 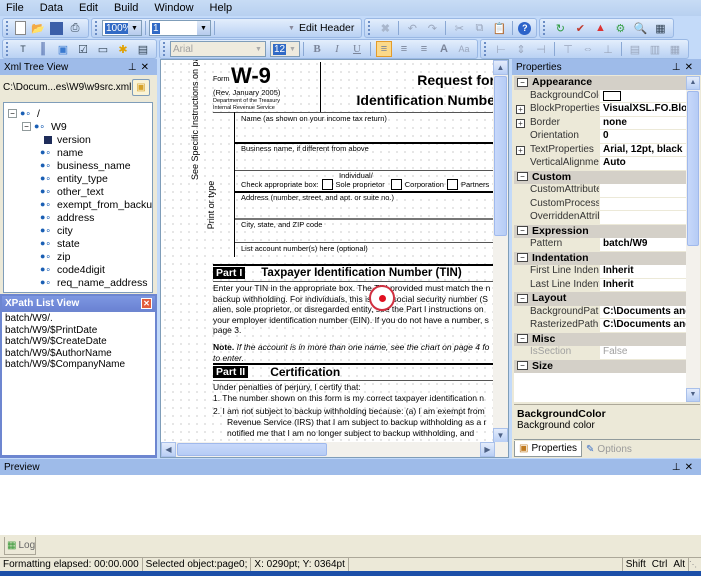 What do you see at coordinates (456, 80) in the screenshot?
I see `form-title-line1: Request for` at bounding box center [456, 80].